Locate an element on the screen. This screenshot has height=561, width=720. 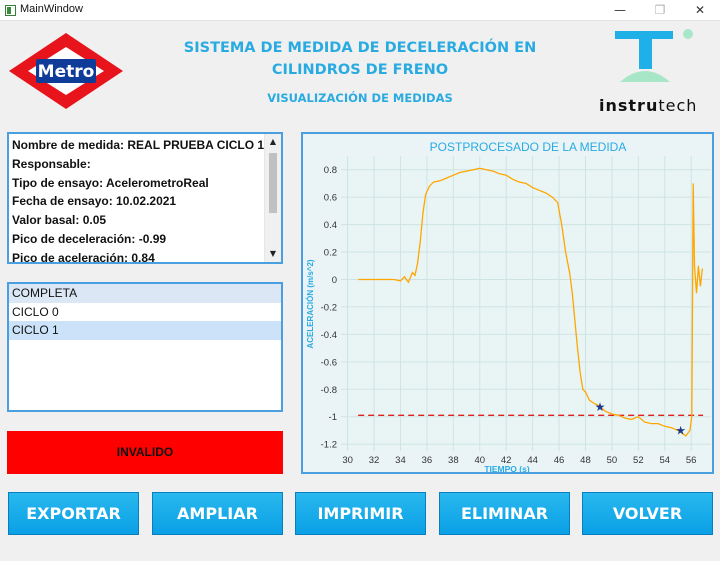
x-tick-label: 36 is located at coordinates (427, 460).